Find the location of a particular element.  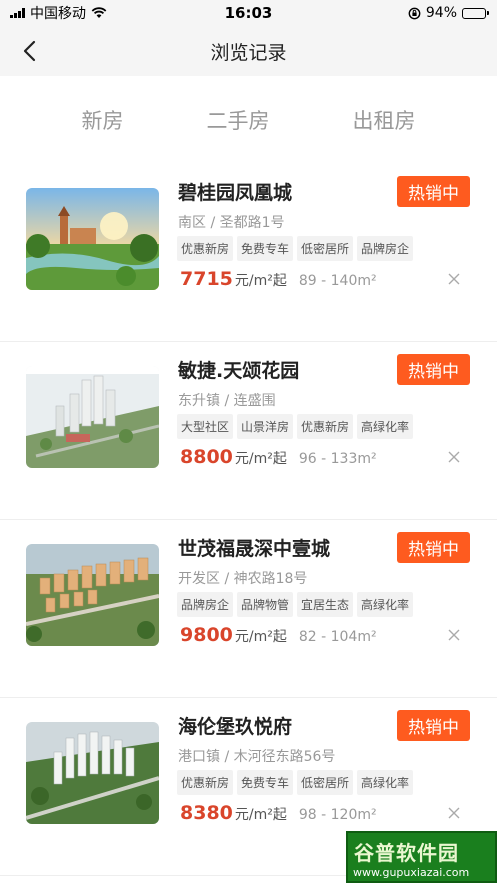

tab-second-hand: 二手房 is located at coordinates (238, 120).